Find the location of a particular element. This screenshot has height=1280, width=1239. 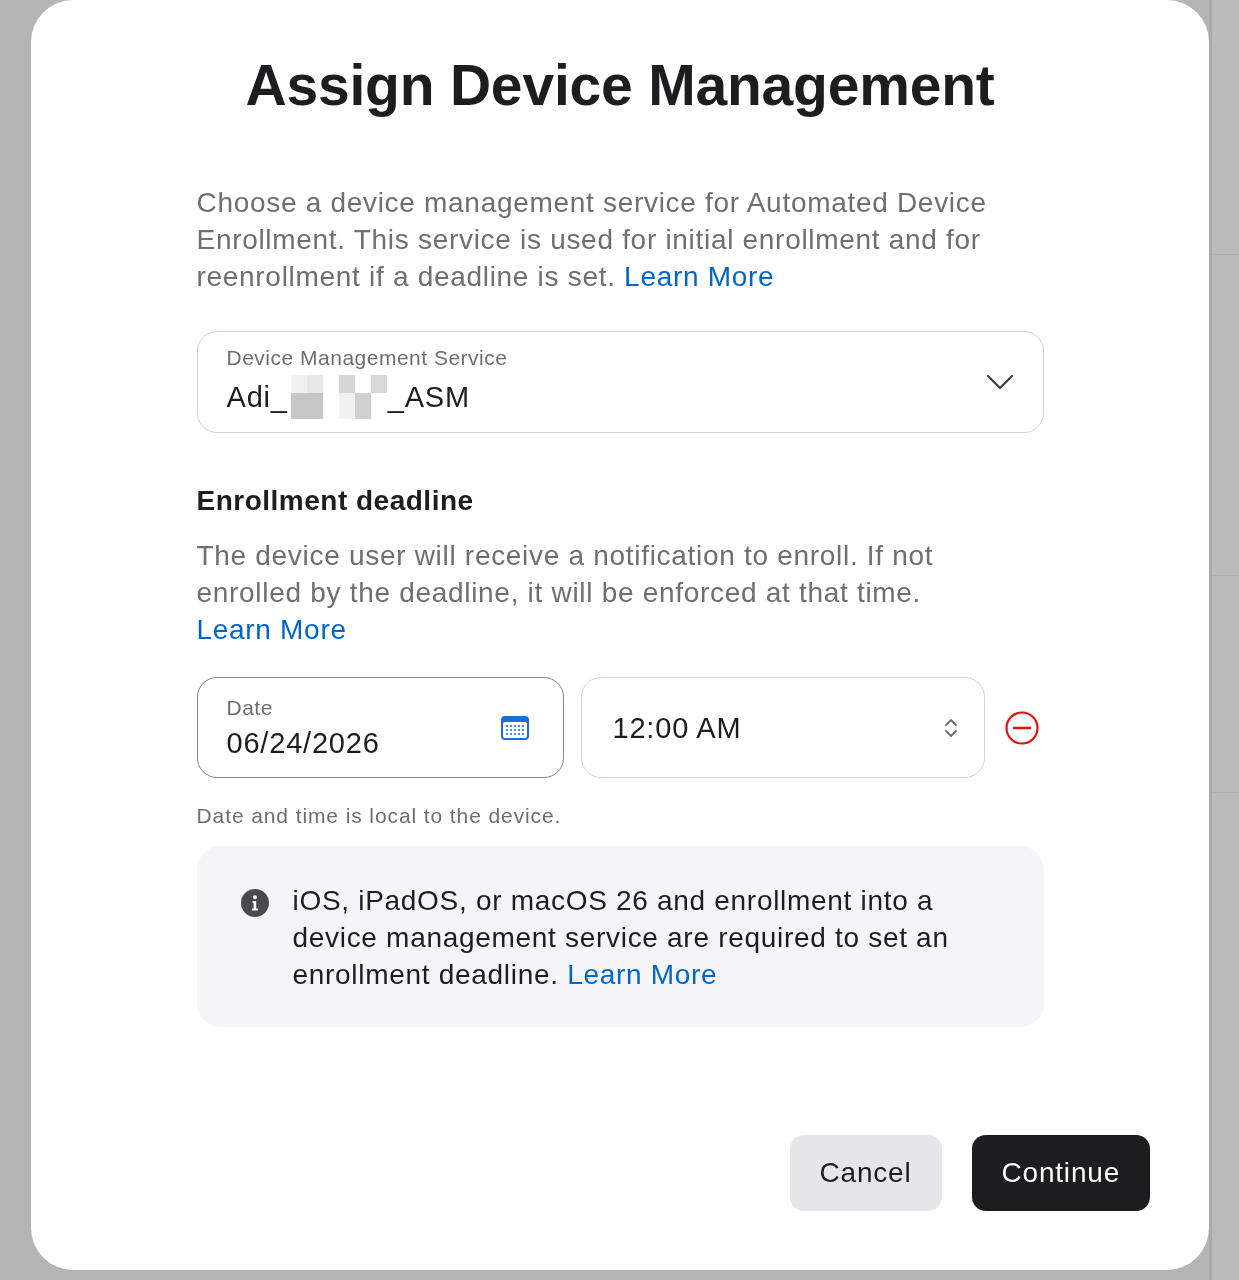

hint-text: Date and time is local to the device. is located at coordinates (379, 816).